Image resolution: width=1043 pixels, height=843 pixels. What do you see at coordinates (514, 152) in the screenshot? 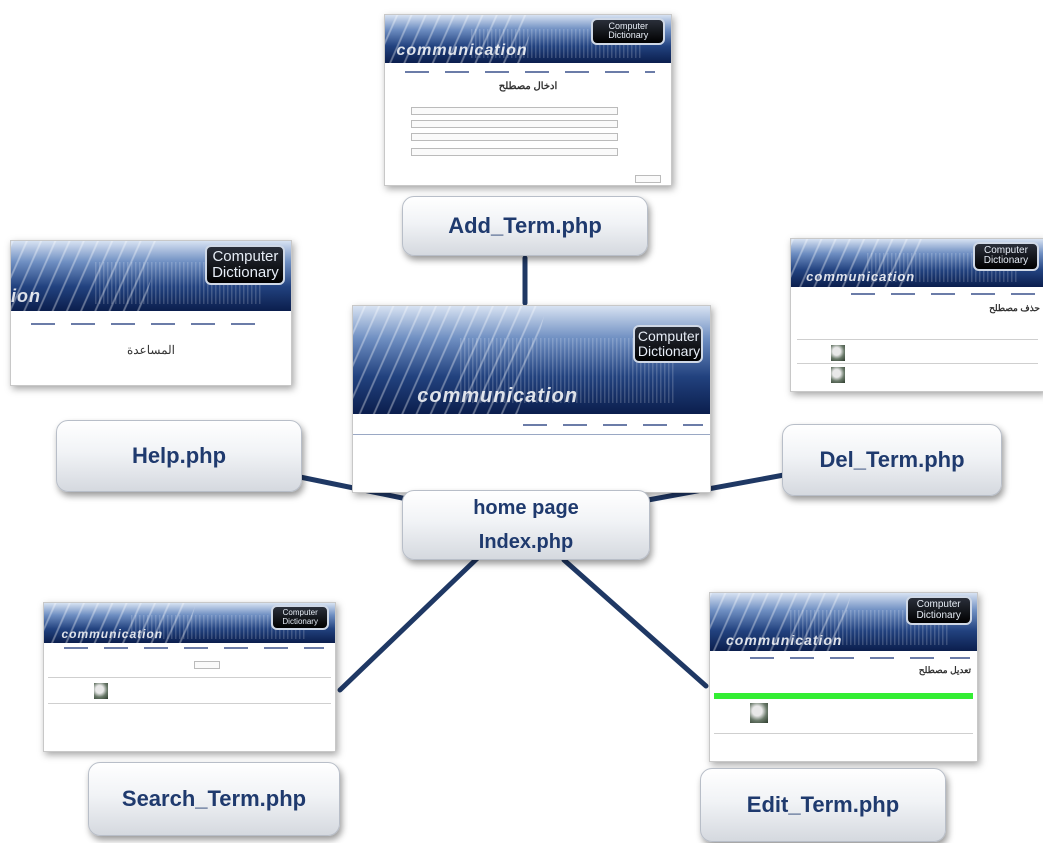
I see `category-select` at bounding box center [514, 152].